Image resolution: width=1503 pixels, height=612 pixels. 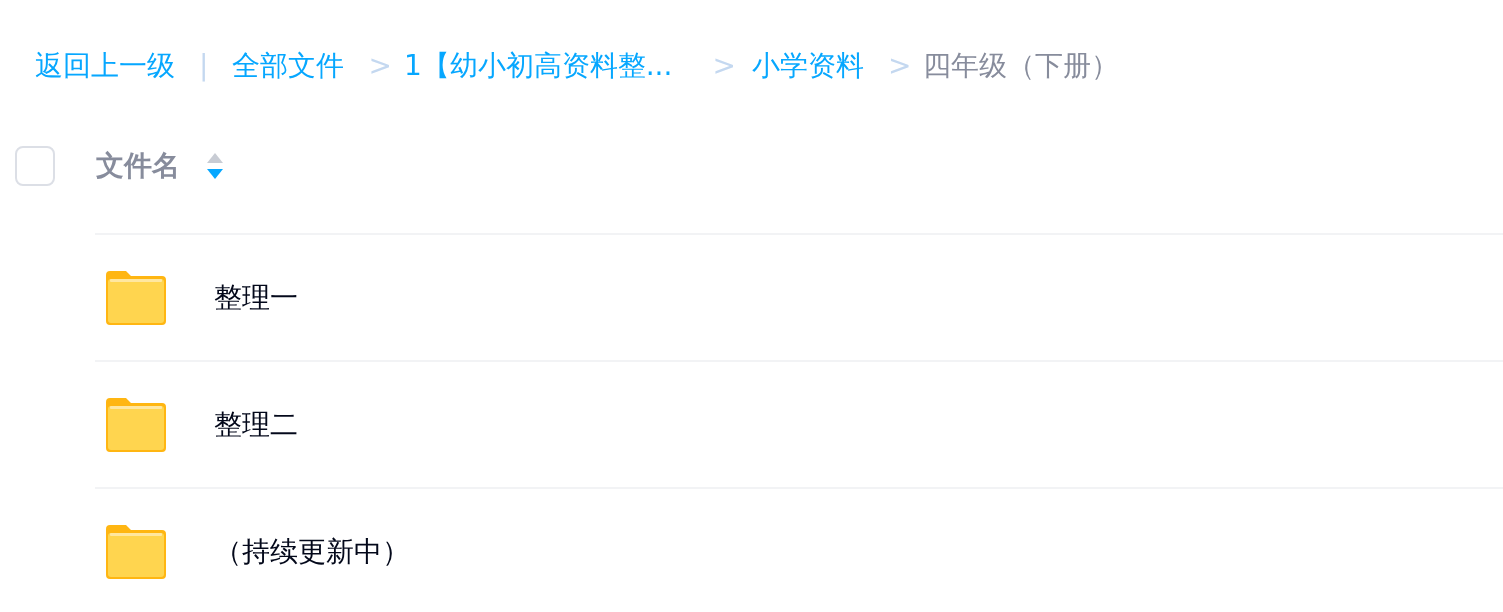 What do you see at coordinates (1021, 66) in the screenshot?
I see `current-folder: 四年级（下册）` at bounding box center [1021, 66].